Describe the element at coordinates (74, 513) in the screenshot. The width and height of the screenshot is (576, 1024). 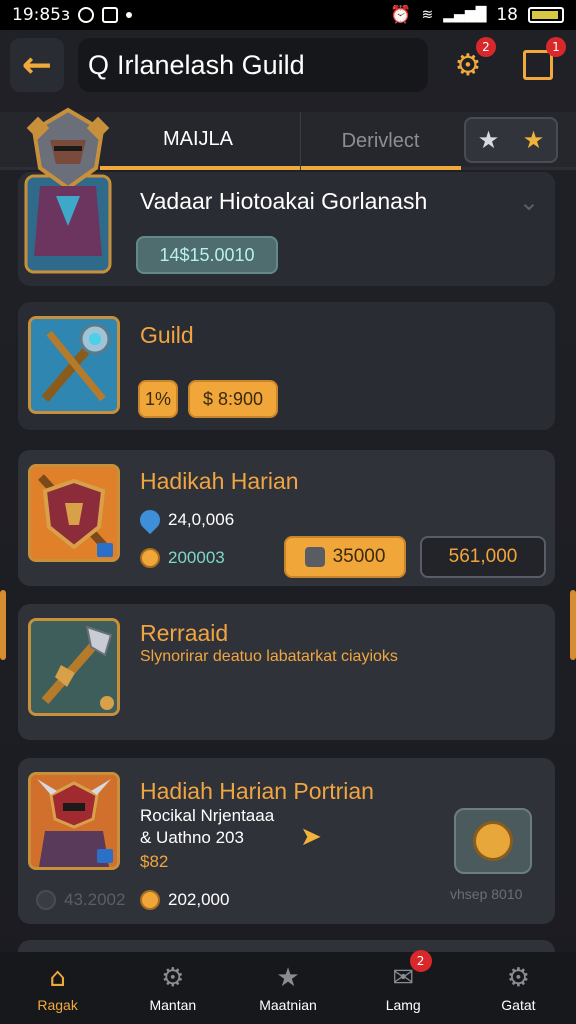
I see `shield-thumbnail` at that location.